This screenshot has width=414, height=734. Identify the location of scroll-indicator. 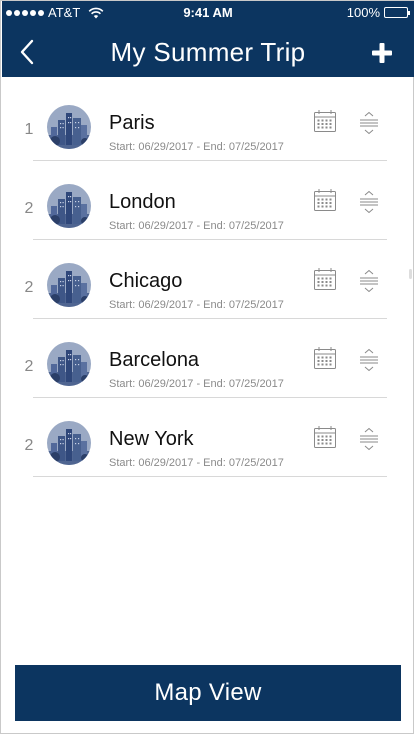
(410, 274).